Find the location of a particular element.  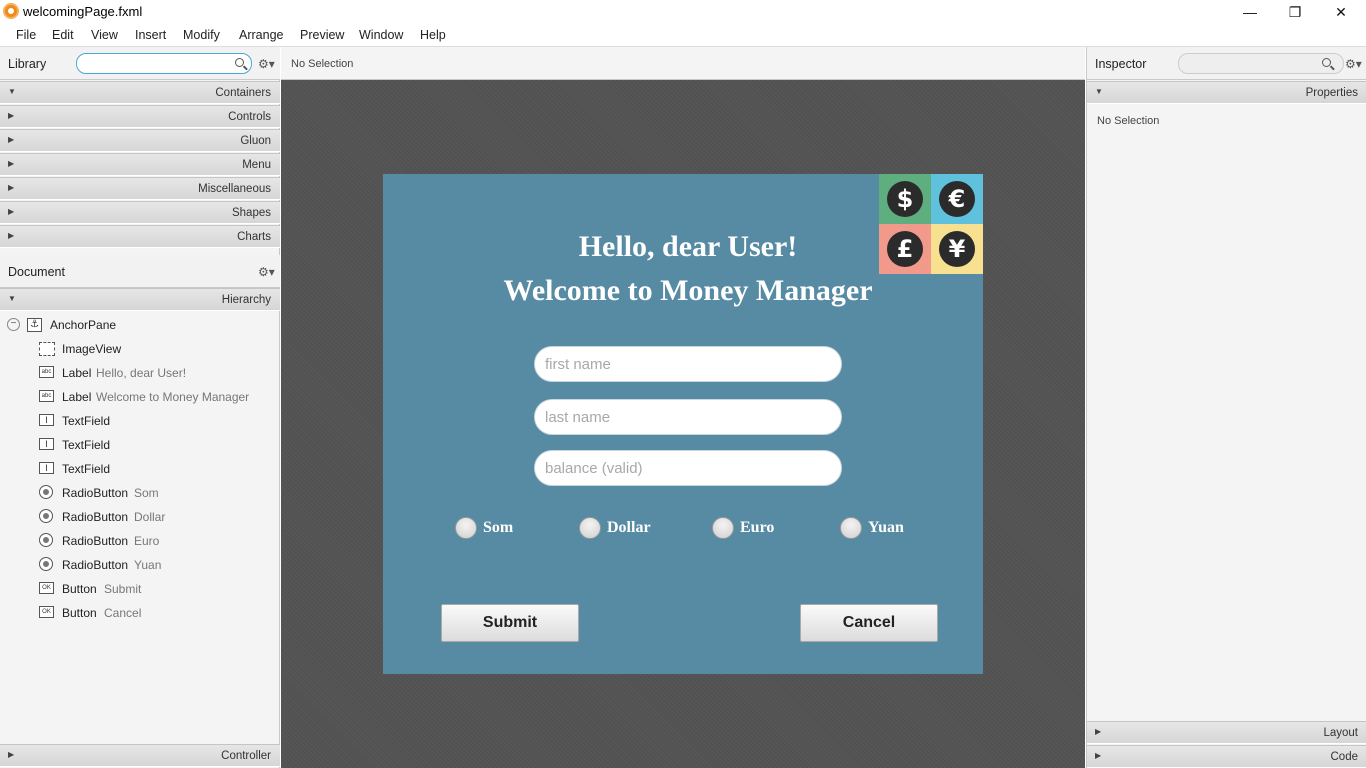

section-shapes: ▶ Shapes is located at coordinates (140, 212).